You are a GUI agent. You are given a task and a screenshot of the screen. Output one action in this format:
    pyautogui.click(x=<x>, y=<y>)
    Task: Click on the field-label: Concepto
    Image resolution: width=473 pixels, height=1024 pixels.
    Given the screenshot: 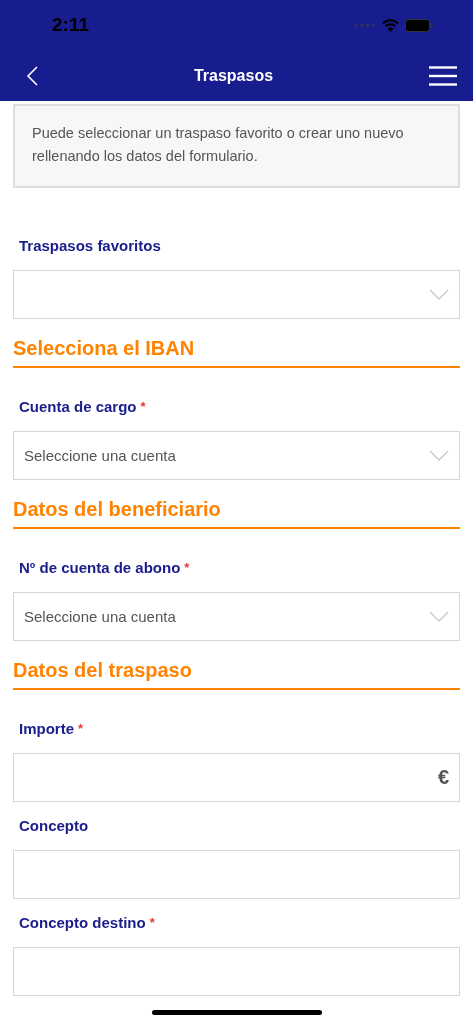 What is the action you would take?
    pyautogui.click(x=54, y=826)
    